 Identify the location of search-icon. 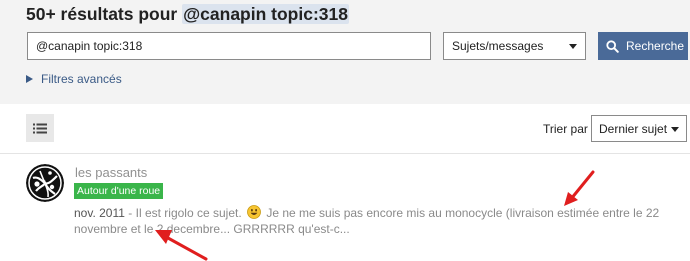
(612, 46).